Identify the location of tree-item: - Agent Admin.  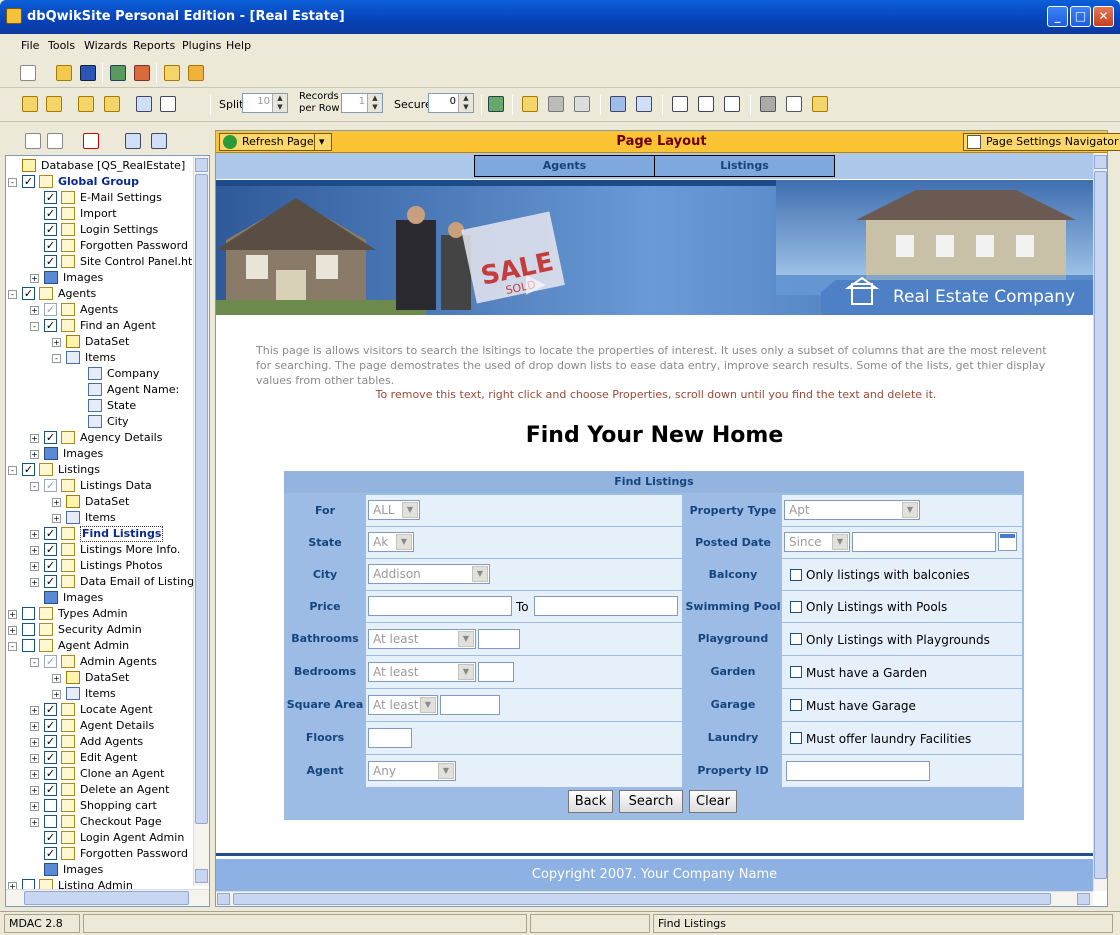
(99, 646).